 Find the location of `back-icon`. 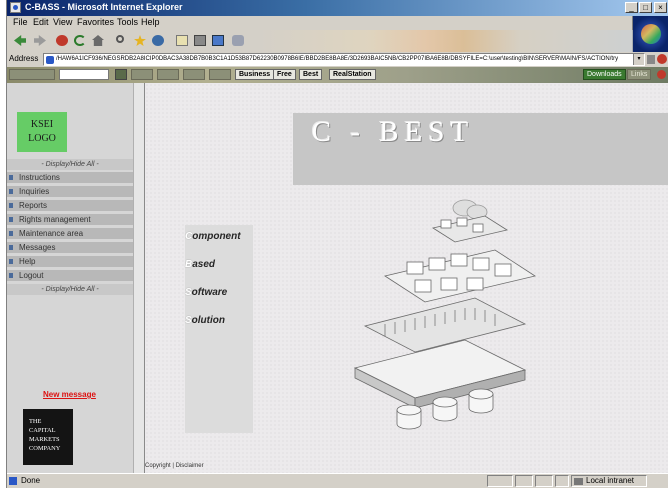

back-icon is located at coordinates (20, 40).